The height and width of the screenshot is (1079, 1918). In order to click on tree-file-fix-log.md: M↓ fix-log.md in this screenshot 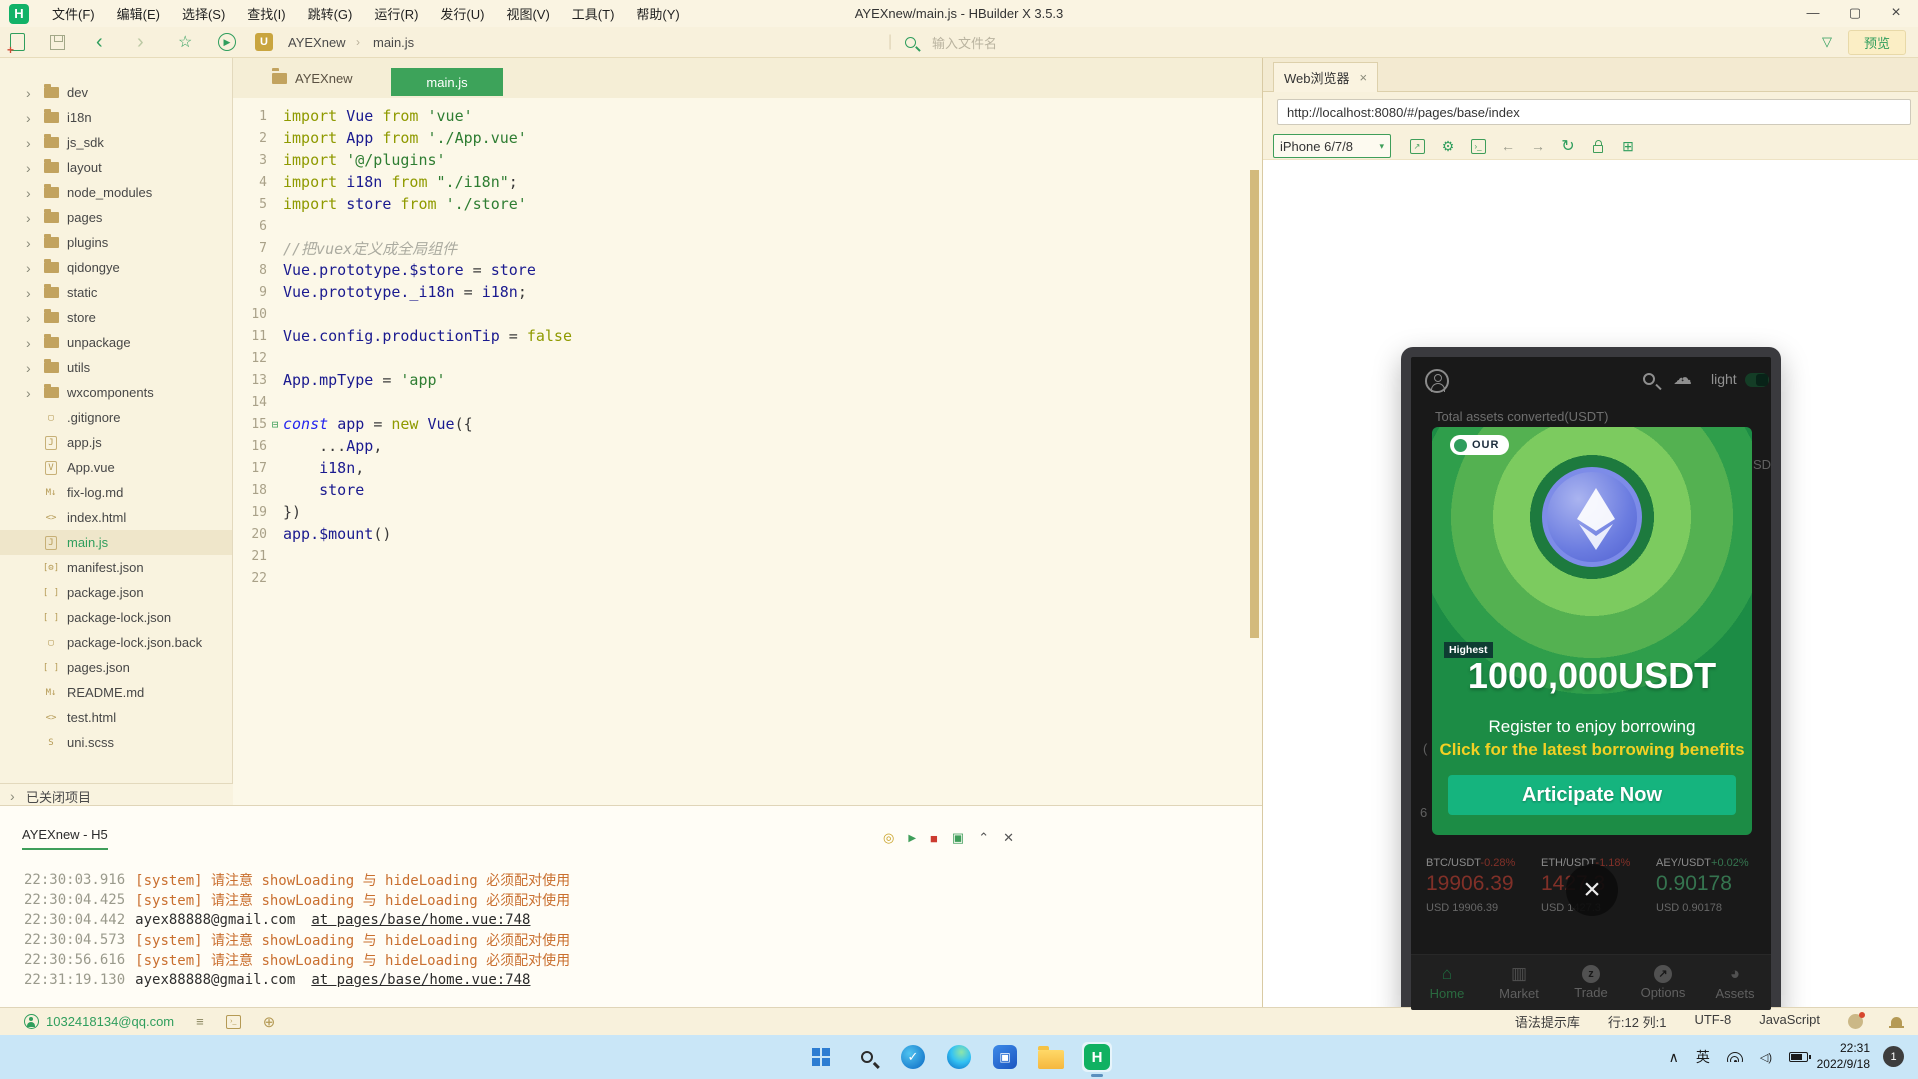, I will do `click(116, 492)`.